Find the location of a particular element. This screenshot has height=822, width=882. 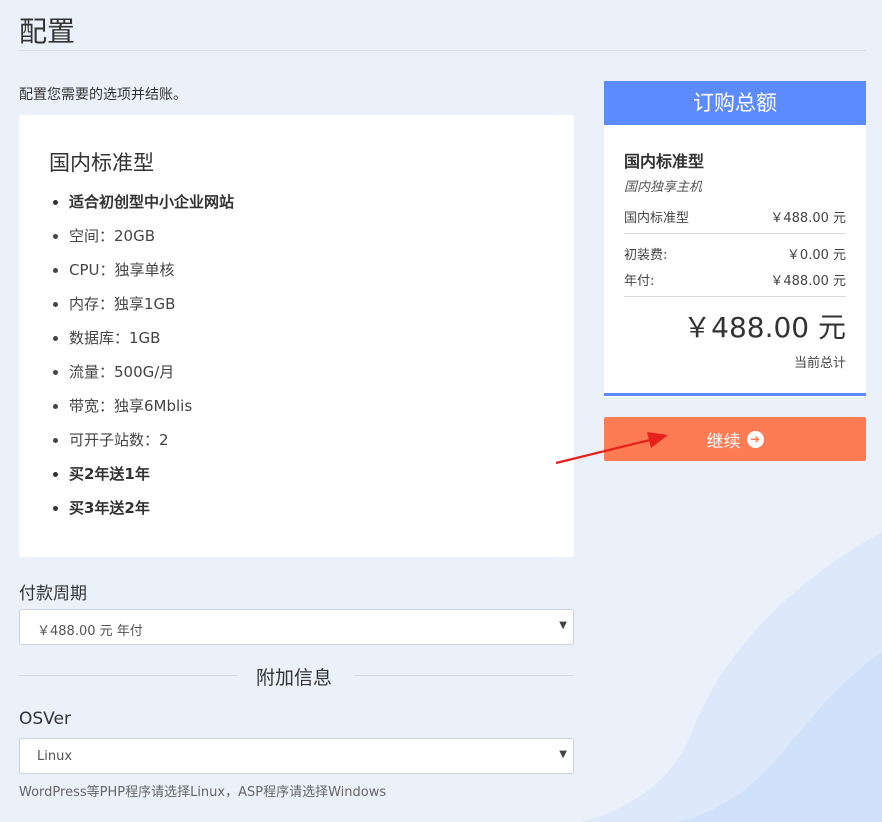

feature-item: 空间：20GB is located at coordinates (151, 236).